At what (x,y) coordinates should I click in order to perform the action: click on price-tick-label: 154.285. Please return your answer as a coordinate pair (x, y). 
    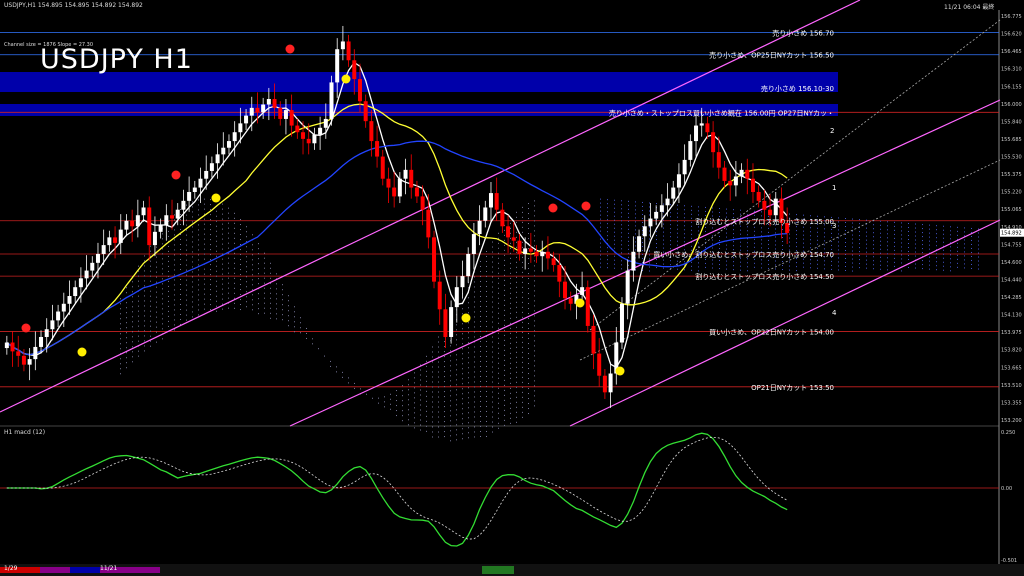
    Looking at the image, I should click on (1011, 298).